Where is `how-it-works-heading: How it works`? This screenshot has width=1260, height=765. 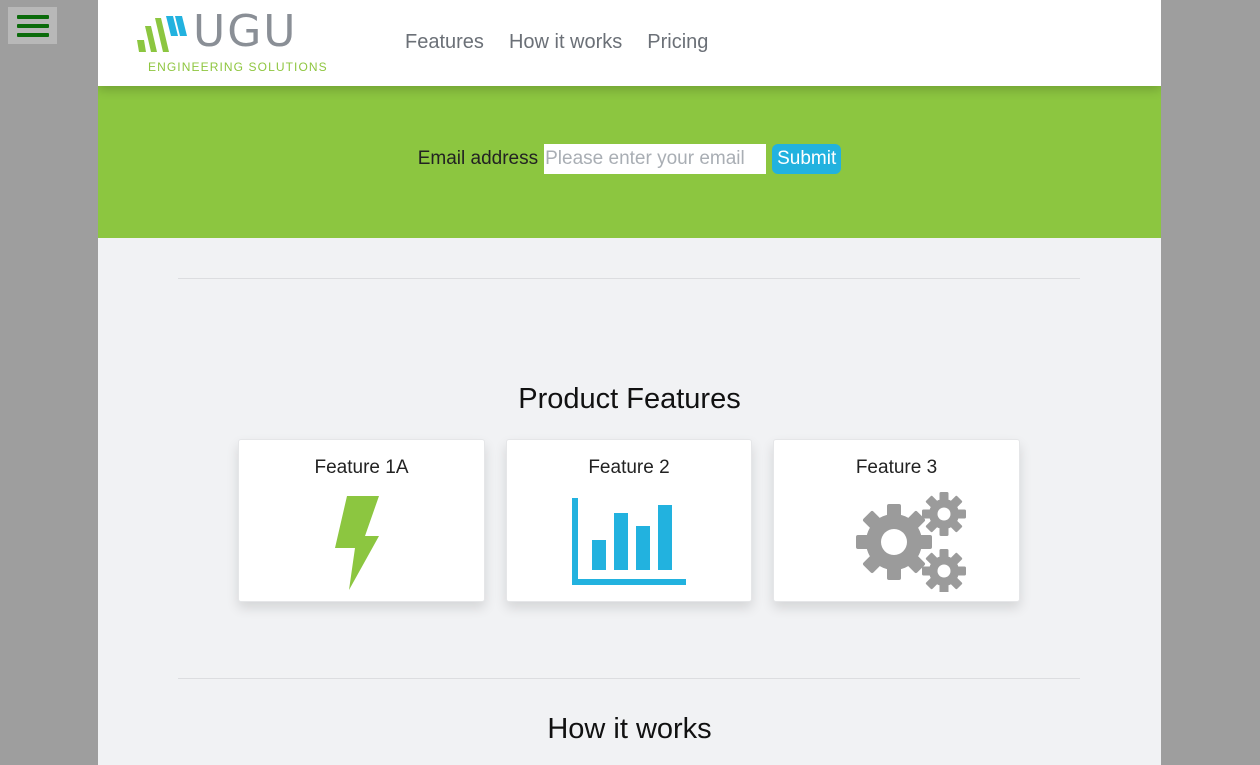
how-it-works-heading: How it works is located at coordinates (629, 729).